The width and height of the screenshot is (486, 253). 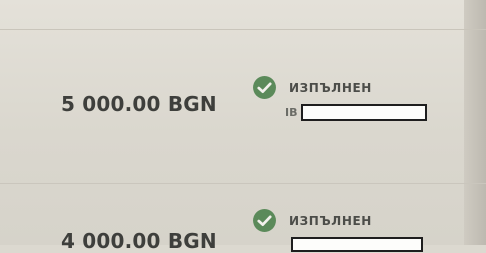 What do you see at coordinates (243, 29) in the screenshot?
I see `divider-top` at bounding box center [243, 29].